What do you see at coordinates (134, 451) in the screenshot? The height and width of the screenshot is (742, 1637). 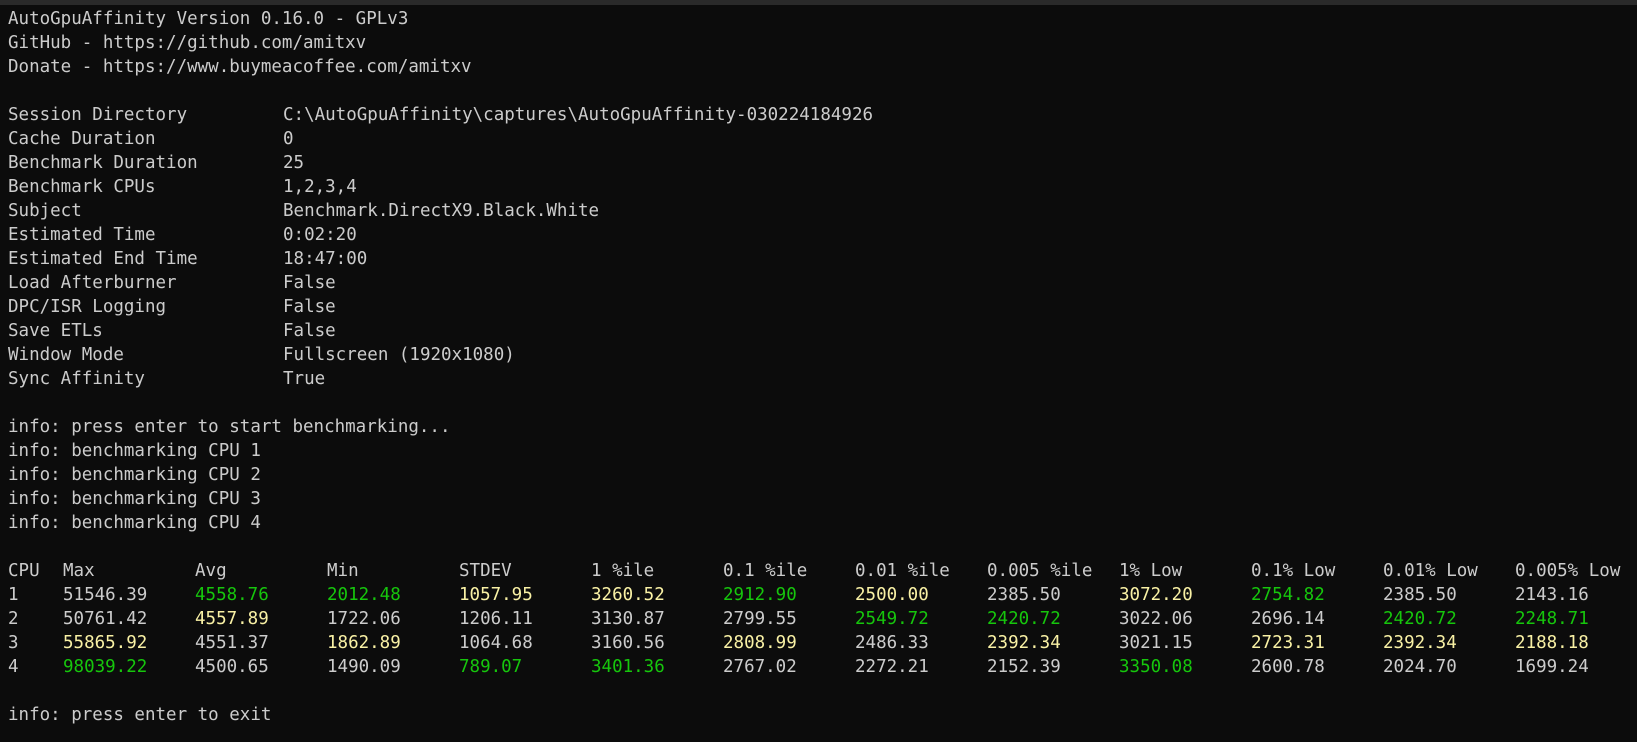 I see `log-line: info: benchmarking CPU 1` at bounding box center [134, 451].